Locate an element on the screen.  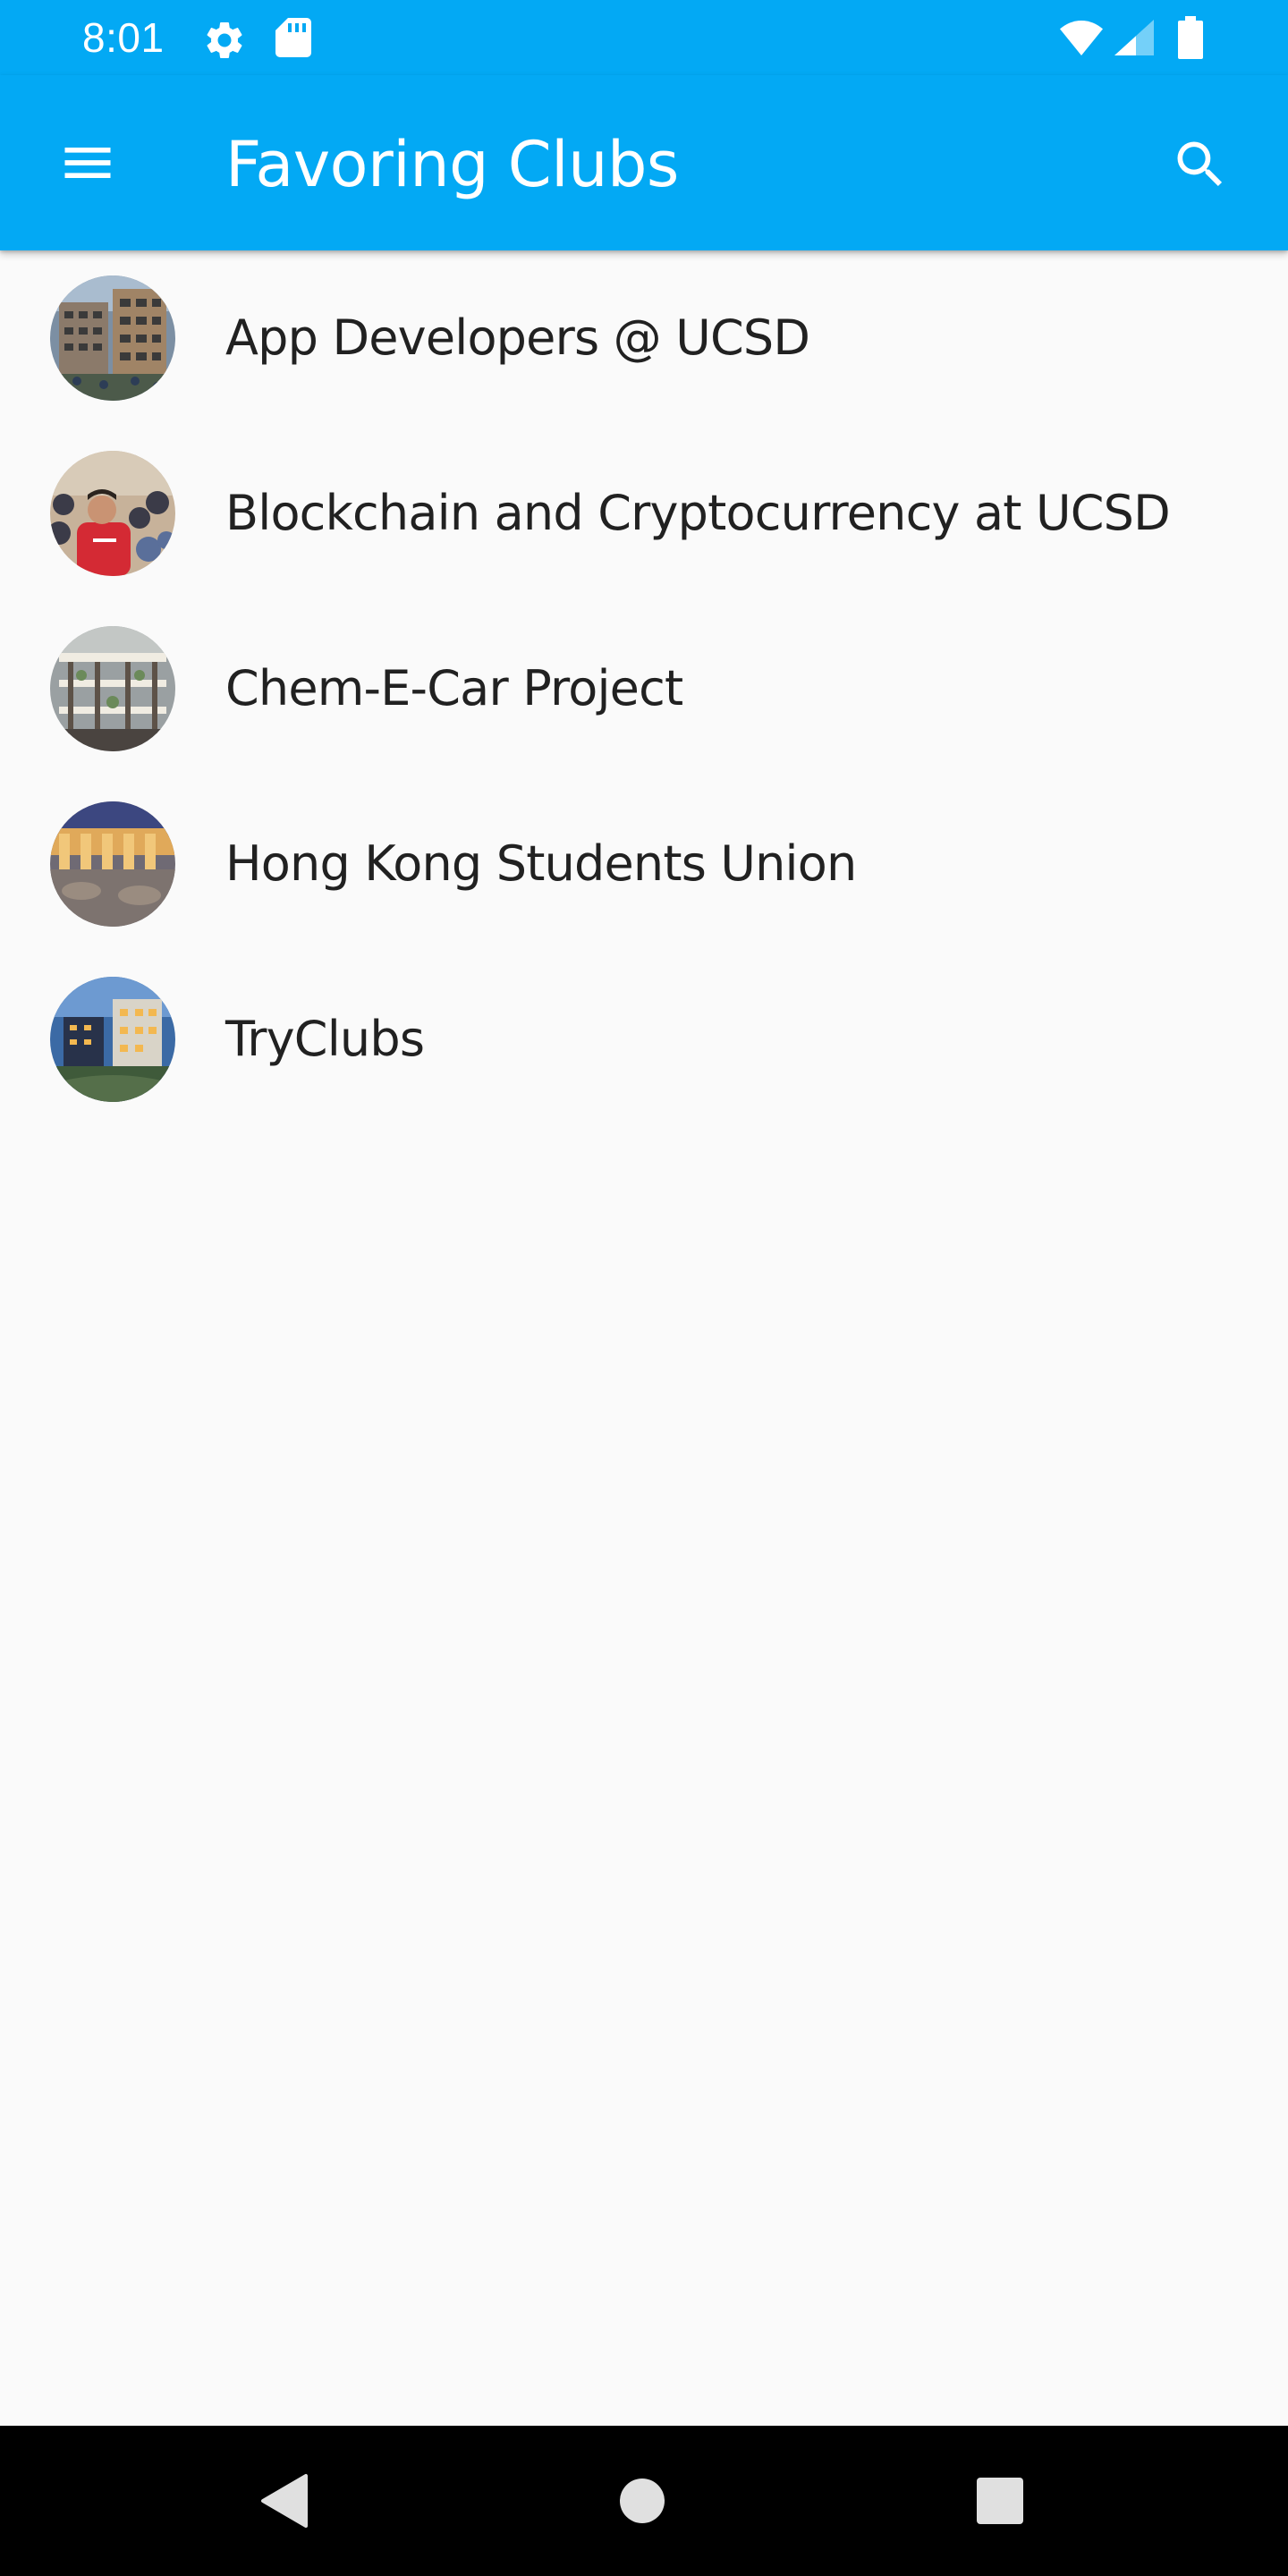
crowd-photo-icon is located at coordinates (112, 513).